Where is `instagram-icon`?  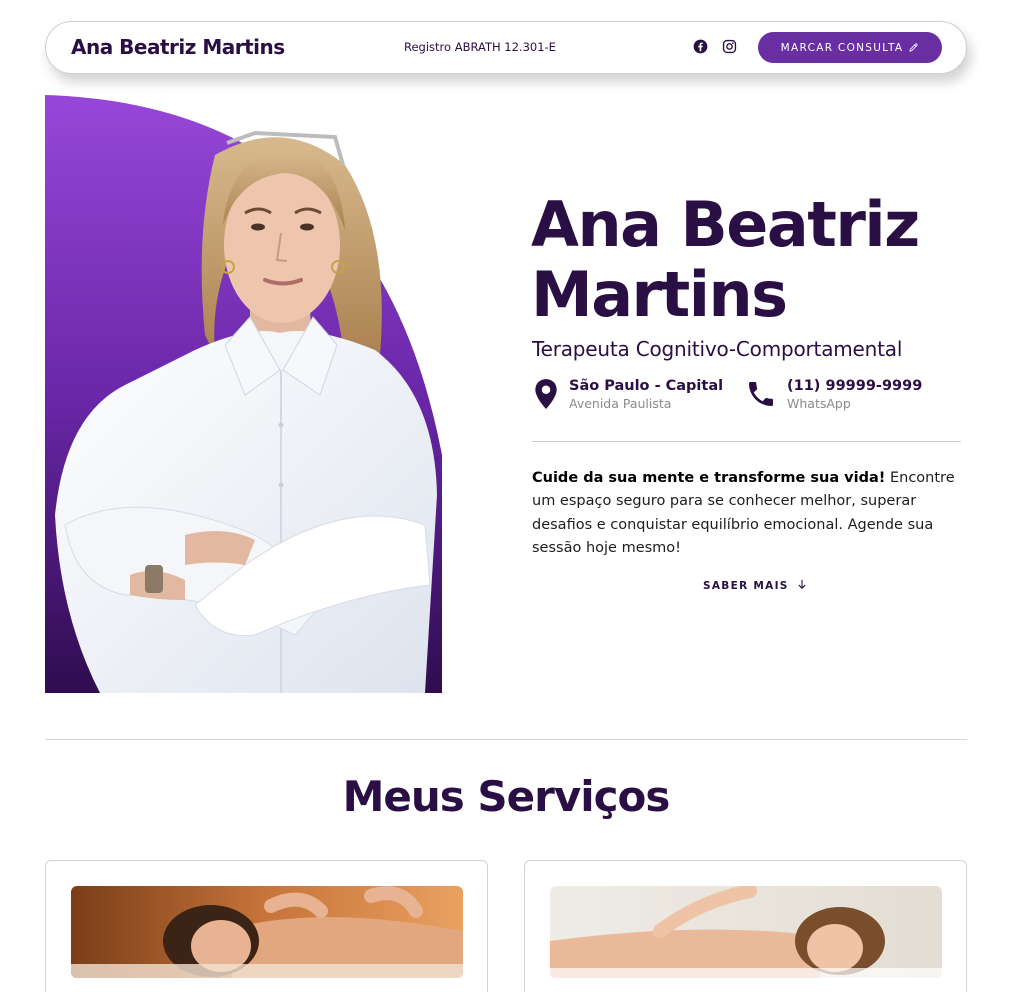 instagram-icon is located at coordinates (729, 46).